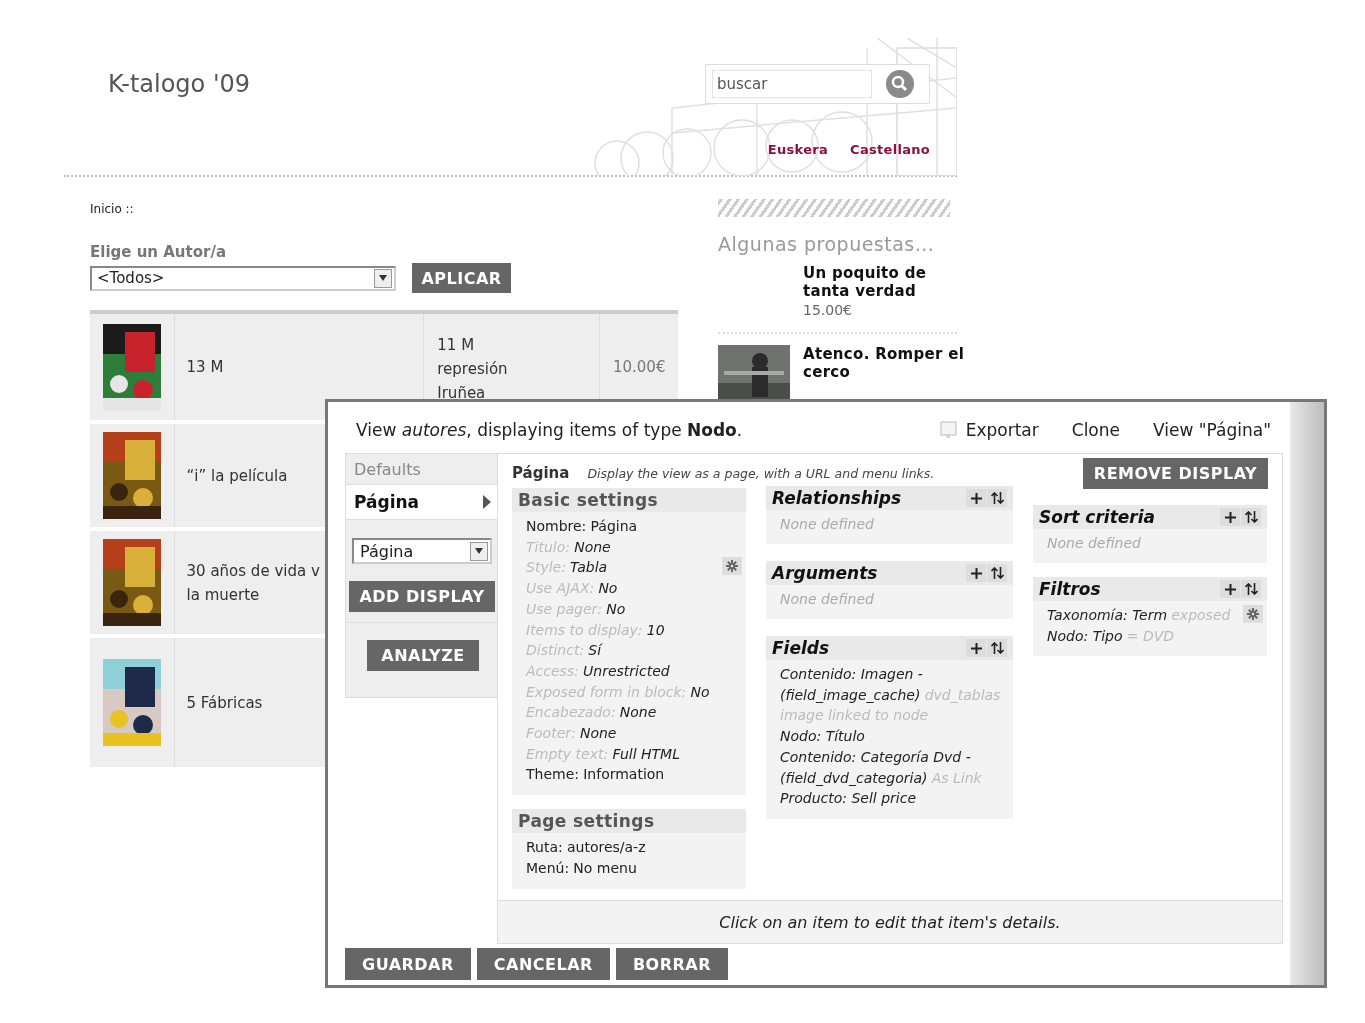  I want to click on section-title: Basic settings, so click(588, 500).